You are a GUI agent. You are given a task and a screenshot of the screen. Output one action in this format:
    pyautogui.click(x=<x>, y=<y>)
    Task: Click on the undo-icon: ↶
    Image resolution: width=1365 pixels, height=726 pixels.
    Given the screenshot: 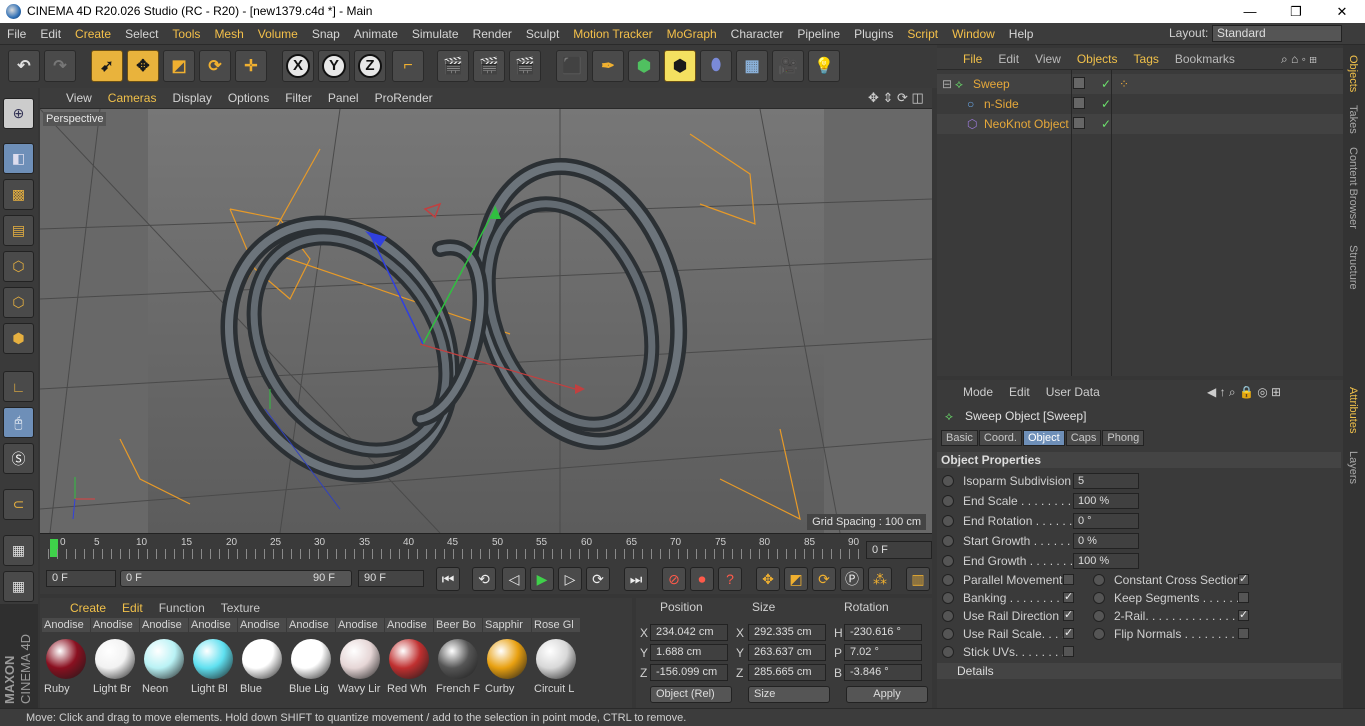 What is the action you would take?
    pyautogui.click(x=24, y=66)
    